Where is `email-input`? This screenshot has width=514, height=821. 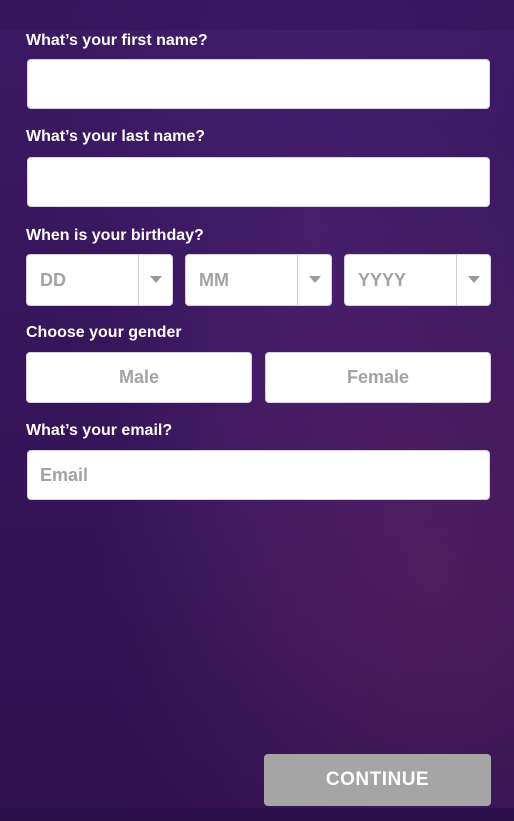
email-input is located at coordinates (258, 475).